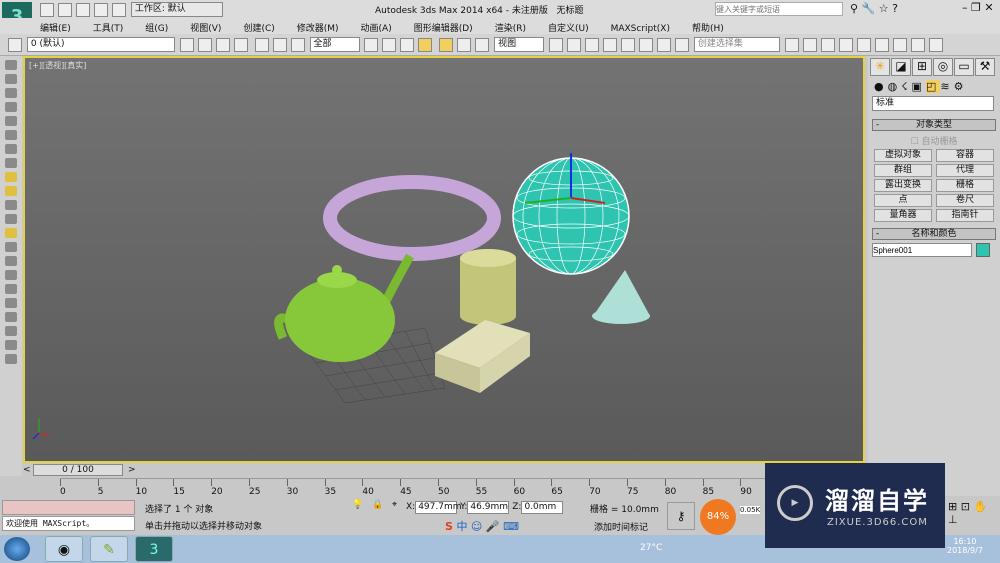 Image resolution: width=1000 pixels, height=563 pixels. What do you see at coordinates (240, 44) in the screenshot?
I see `layer-props-icon` at bounding box center [240, 44].